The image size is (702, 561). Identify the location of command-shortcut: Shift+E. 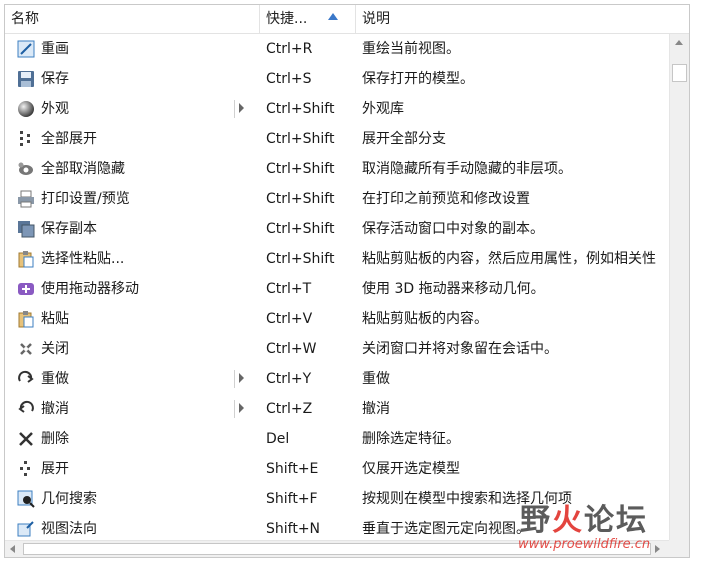
(292, 469).